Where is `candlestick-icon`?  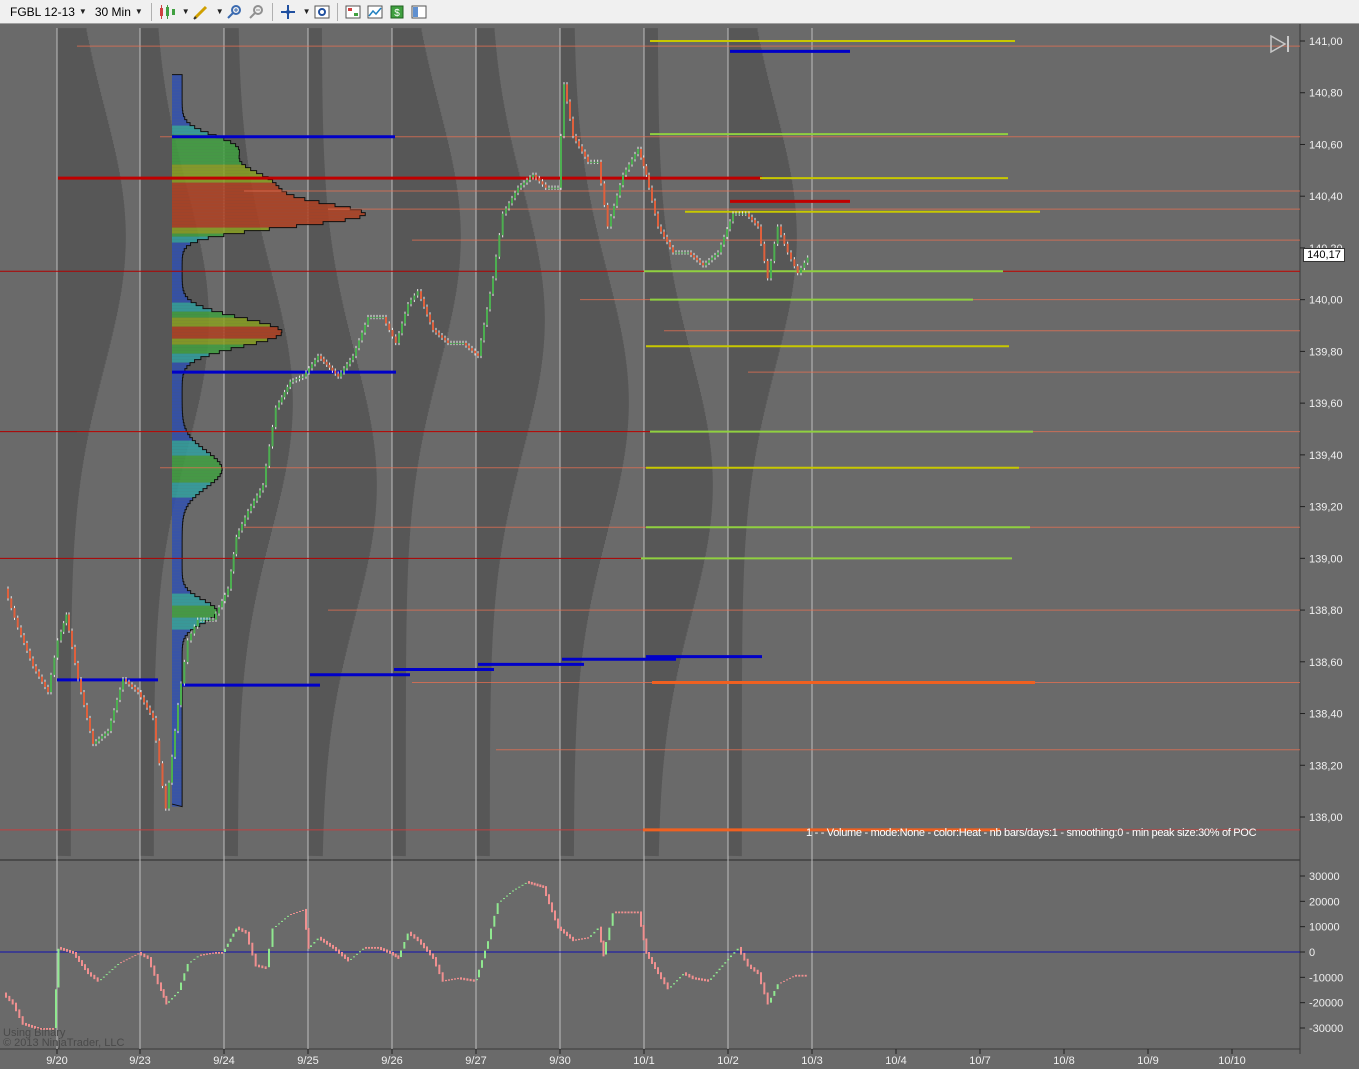 candlestick-icon is located at coordinates (167, 12).